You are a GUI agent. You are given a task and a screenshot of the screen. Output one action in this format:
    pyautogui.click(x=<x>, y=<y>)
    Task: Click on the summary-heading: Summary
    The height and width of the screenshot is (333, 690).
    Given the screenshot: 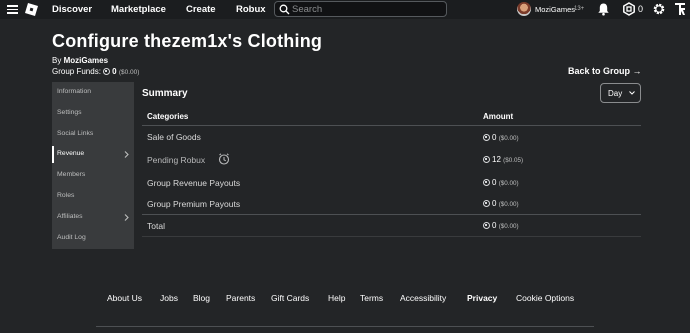 What is the action you would take?
    pyautogui.click(x=165, y=93)
    